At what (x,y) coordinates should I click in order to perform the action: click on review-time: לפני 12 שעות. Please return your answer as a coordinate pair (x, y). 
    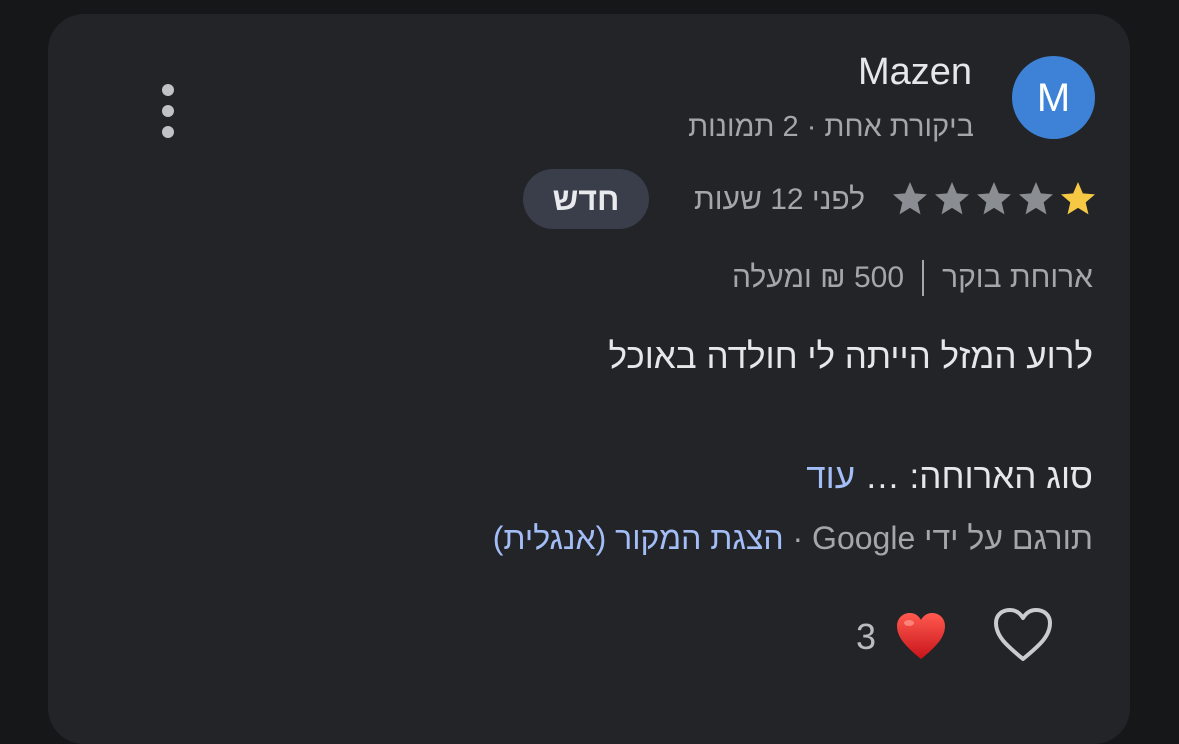
    Looking at the image, I should click on (779, 199).